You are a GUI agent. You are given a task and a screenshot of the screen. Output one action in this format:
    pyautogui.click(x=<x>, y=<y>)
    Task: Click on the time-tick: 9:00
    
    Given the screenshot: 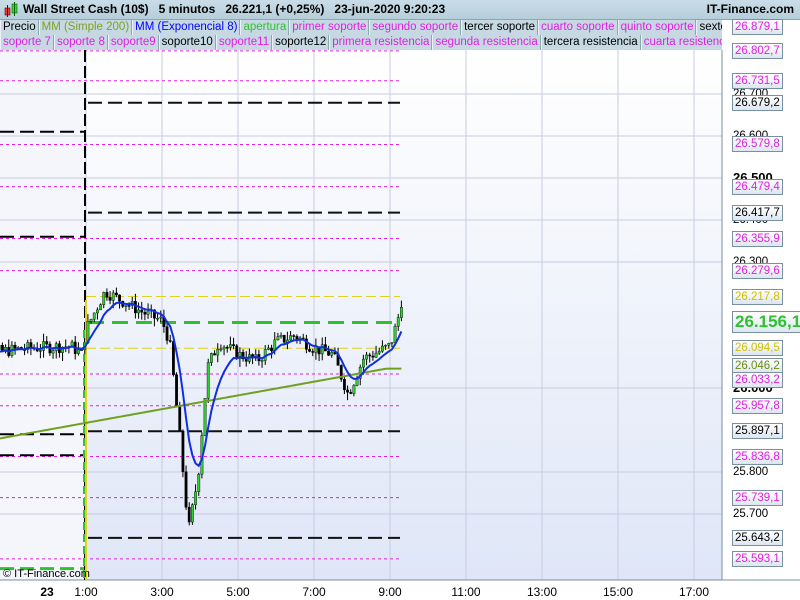 What is the action you would take?
    pyautogui.click(x=390, y=592)
    